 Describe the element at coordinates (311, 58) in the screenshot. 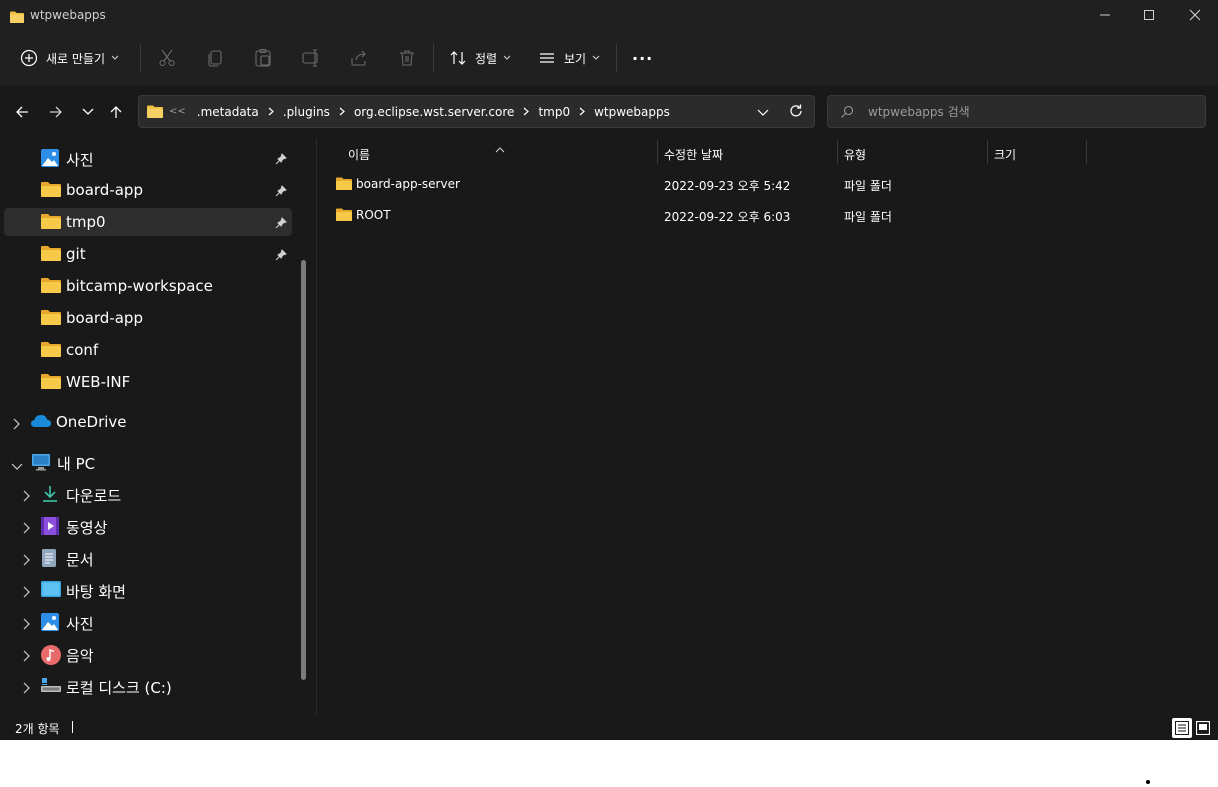

I see `rename-button` at that location.